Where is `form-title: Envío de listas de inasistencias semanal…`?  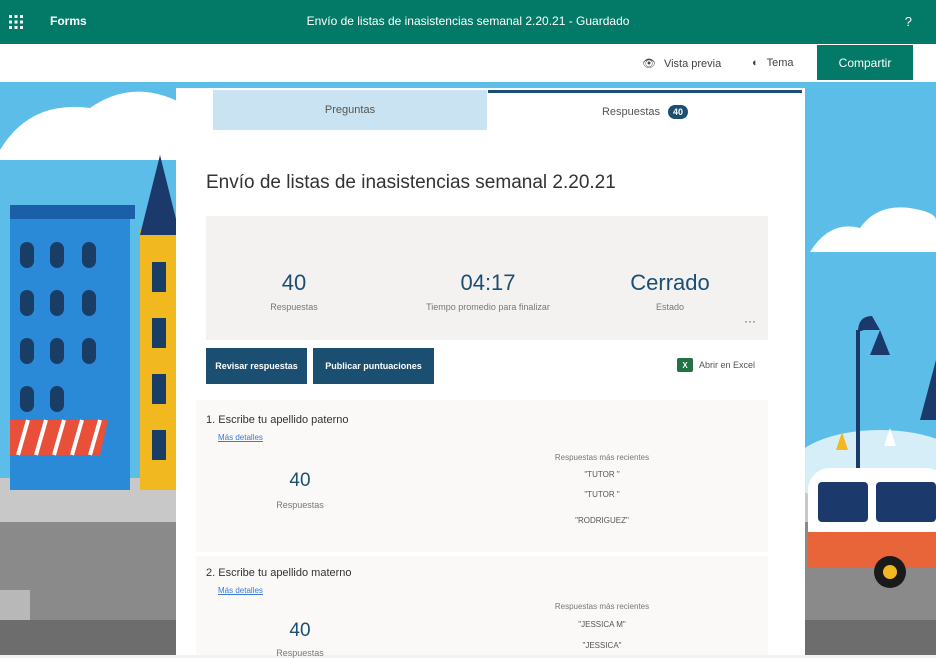 form-title: Envío de listas de inasistencias semanal… is located at coordinates (411, 182).